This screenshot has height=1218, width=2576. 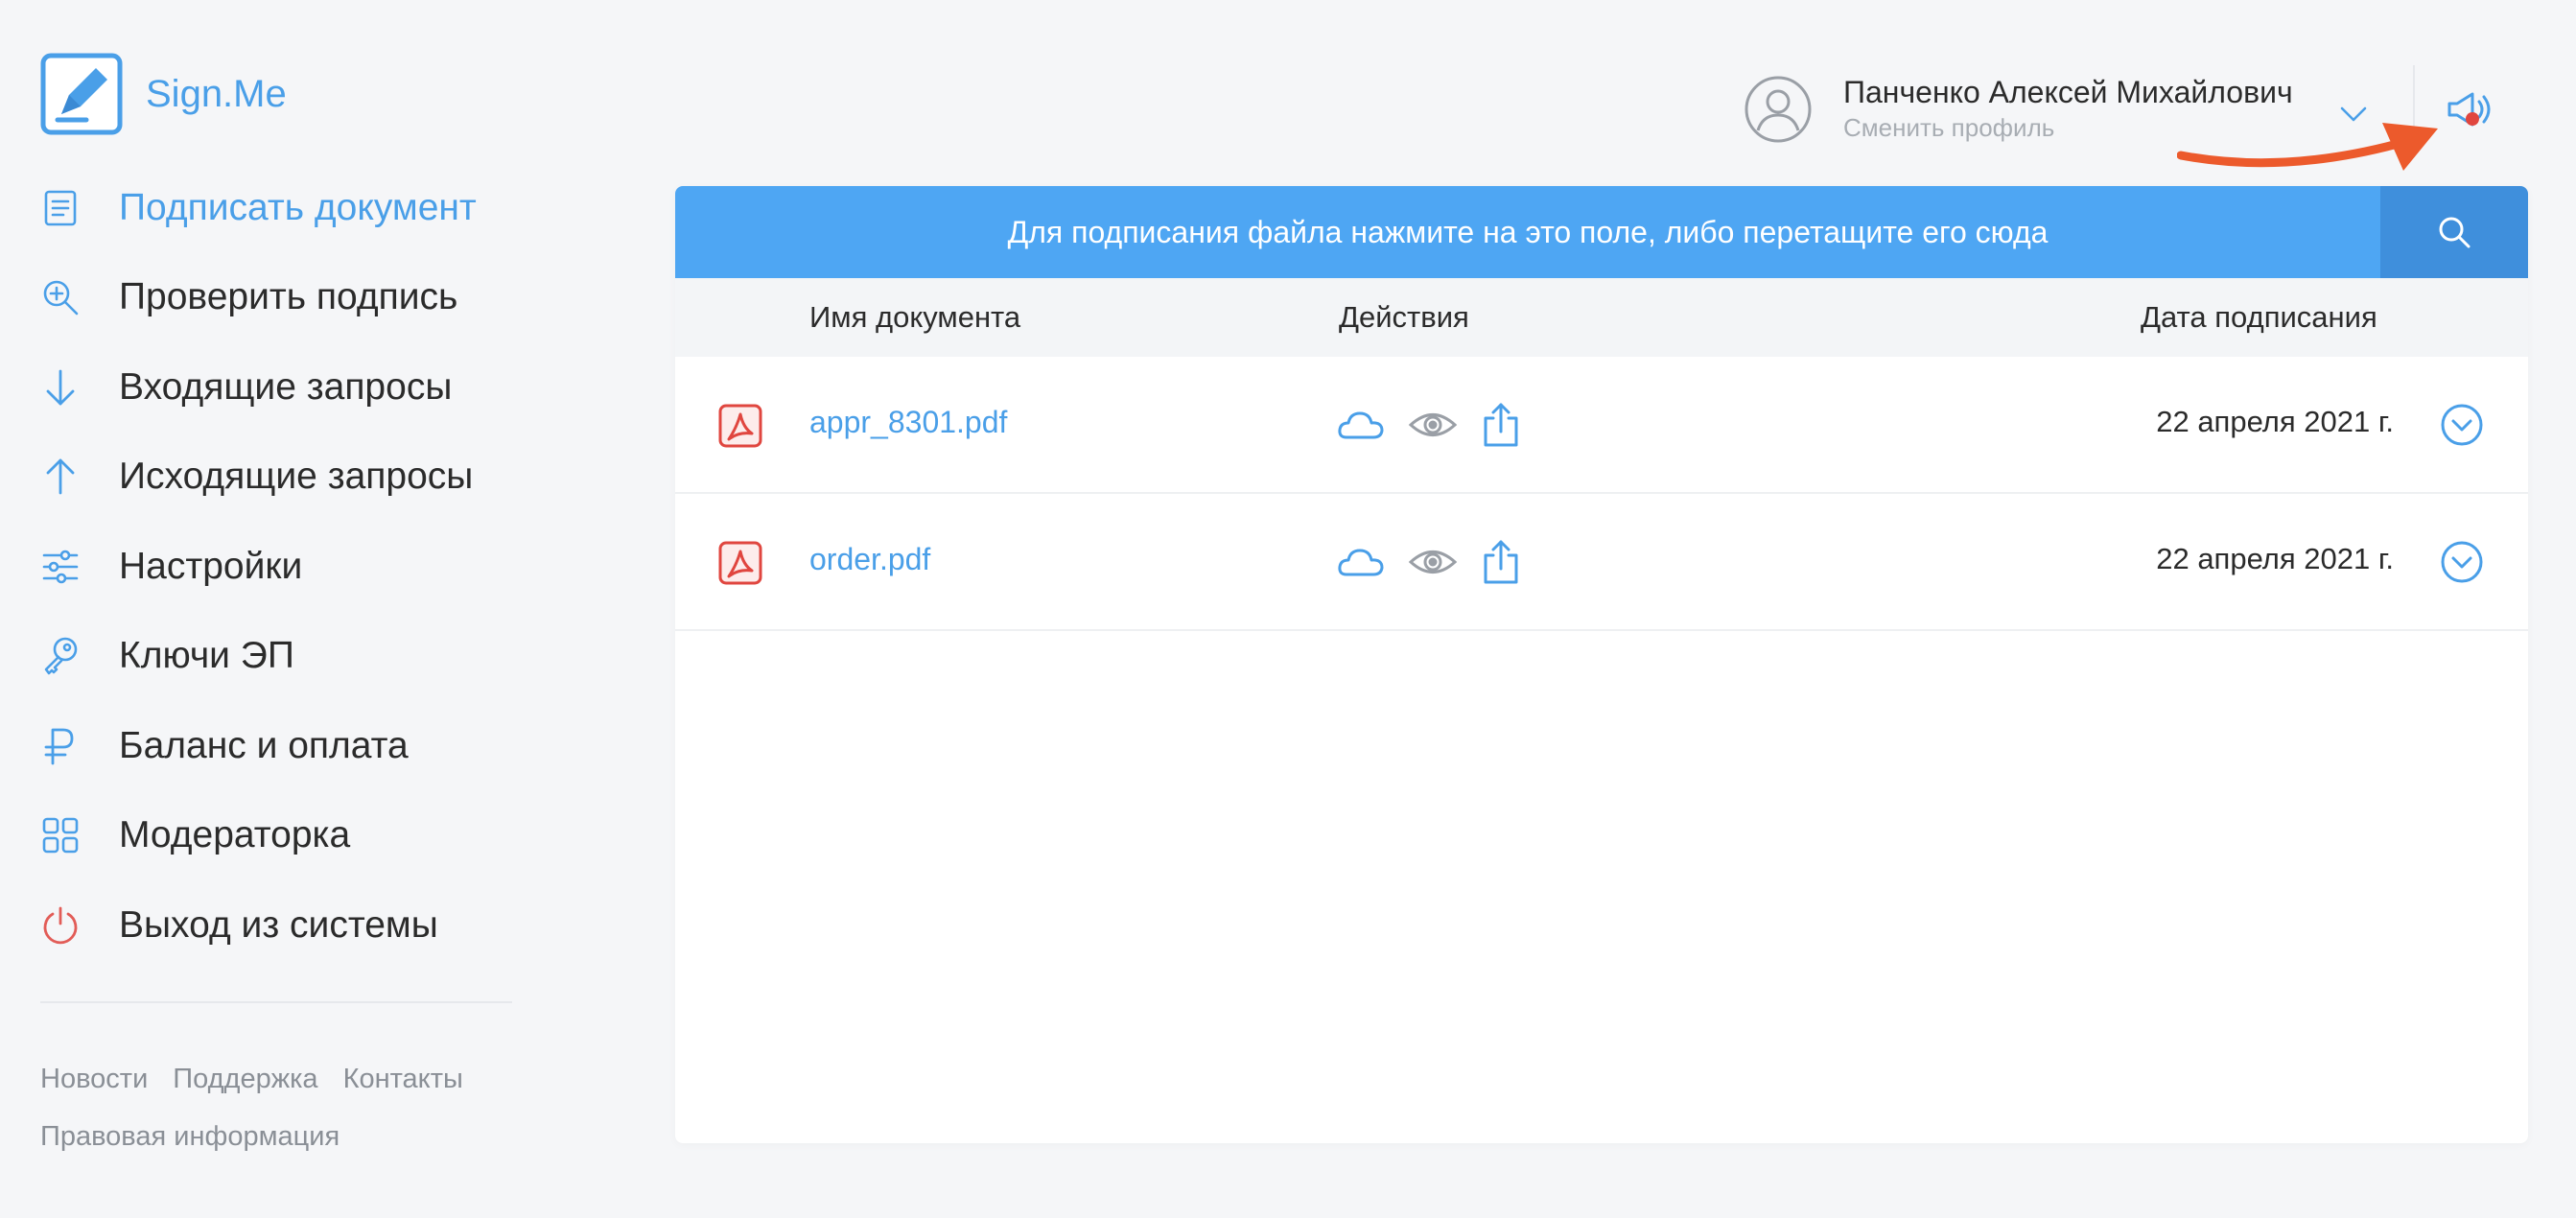 I want to click on nav-item-incoming-requests: Входящие запросы, so click(x=280, y=387).